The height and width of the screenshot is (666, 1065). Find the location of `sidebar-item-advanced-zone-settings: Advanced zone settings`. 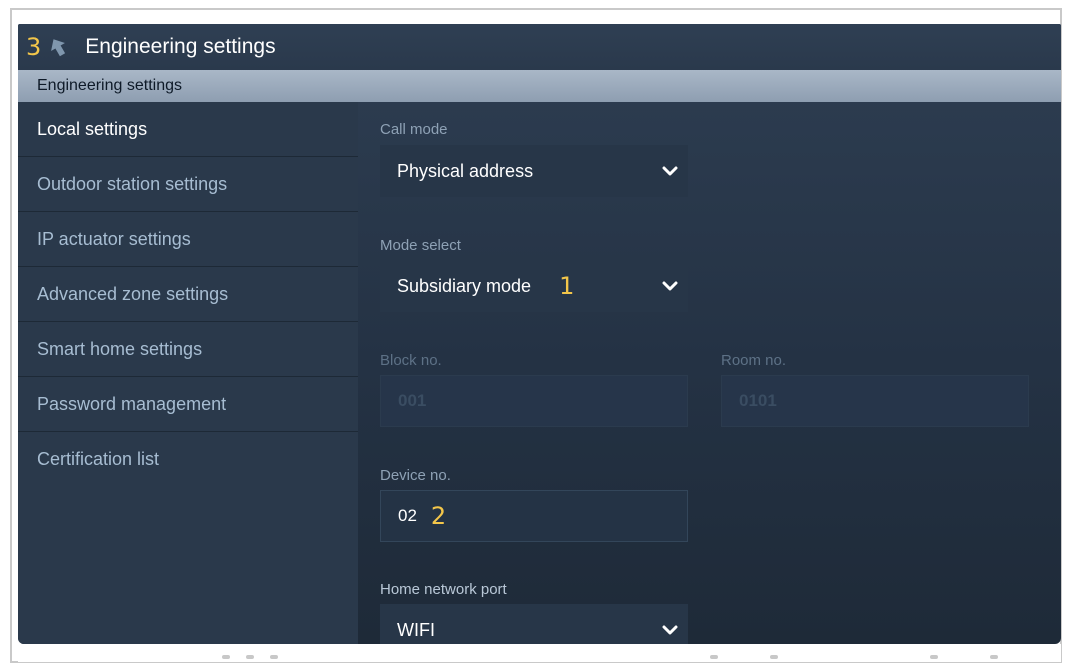

sidebar-item-advanced-zone-settings: Advanced zone settings is located at coordinates (188, 294).